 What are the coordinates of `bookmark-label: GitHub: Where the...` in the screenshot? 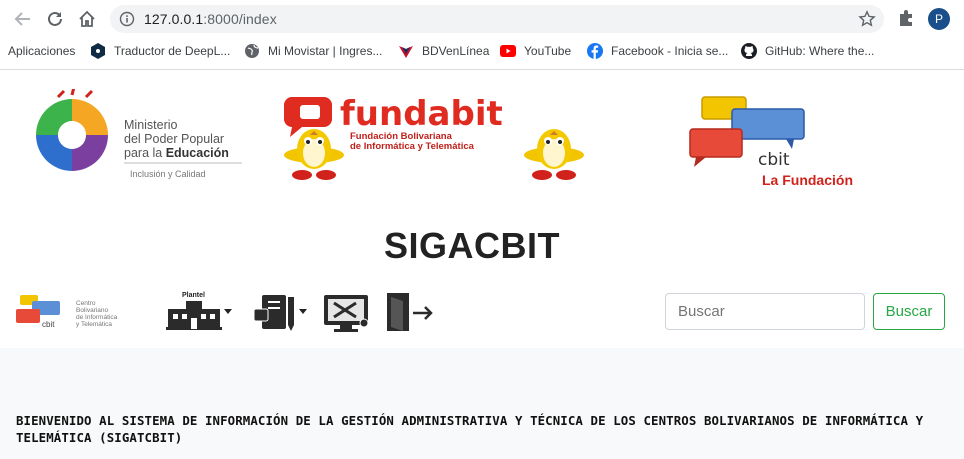 It's located at (820, 51).